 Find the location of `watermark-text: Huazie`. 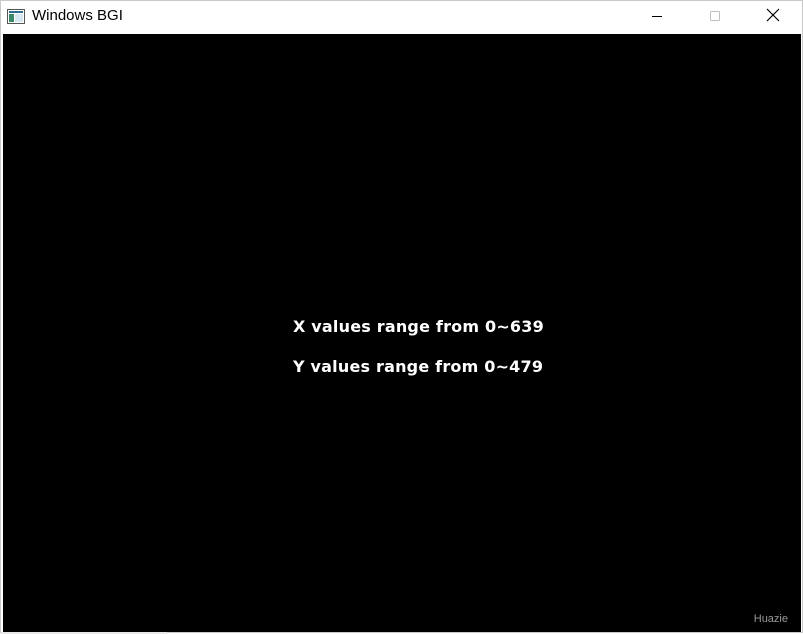

watermark-text: Huazie is located at coordinates (770, 619).